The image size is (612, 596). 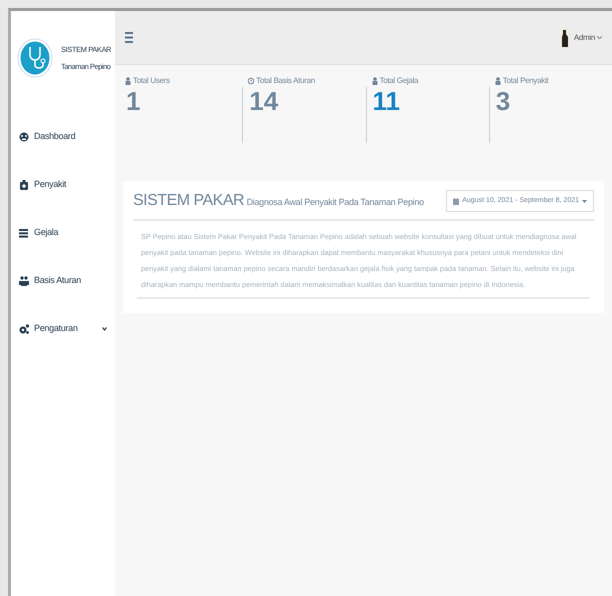 What do you see at coordinates (565, 38) in the screenshot?
I see `avatar-icon` at bounding box center [565, 38].